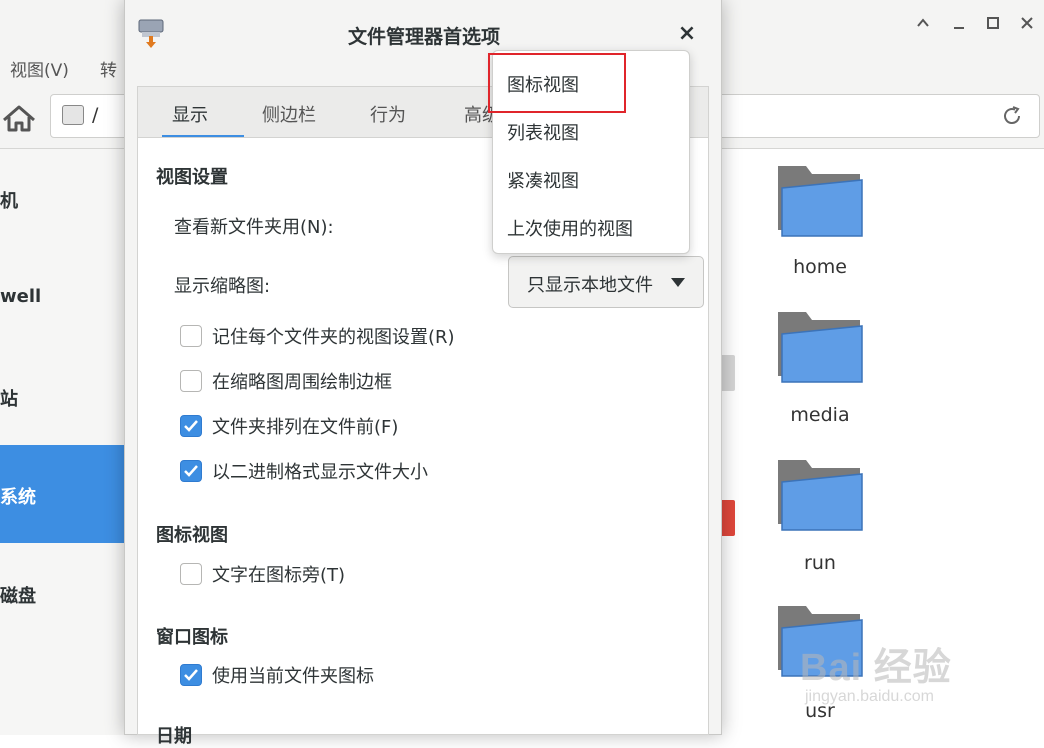 This screenshot has height=748, width=1044. I want to click on watermark-logo: Bai 经验 jingyan.baidu.com, so click(900, 668).